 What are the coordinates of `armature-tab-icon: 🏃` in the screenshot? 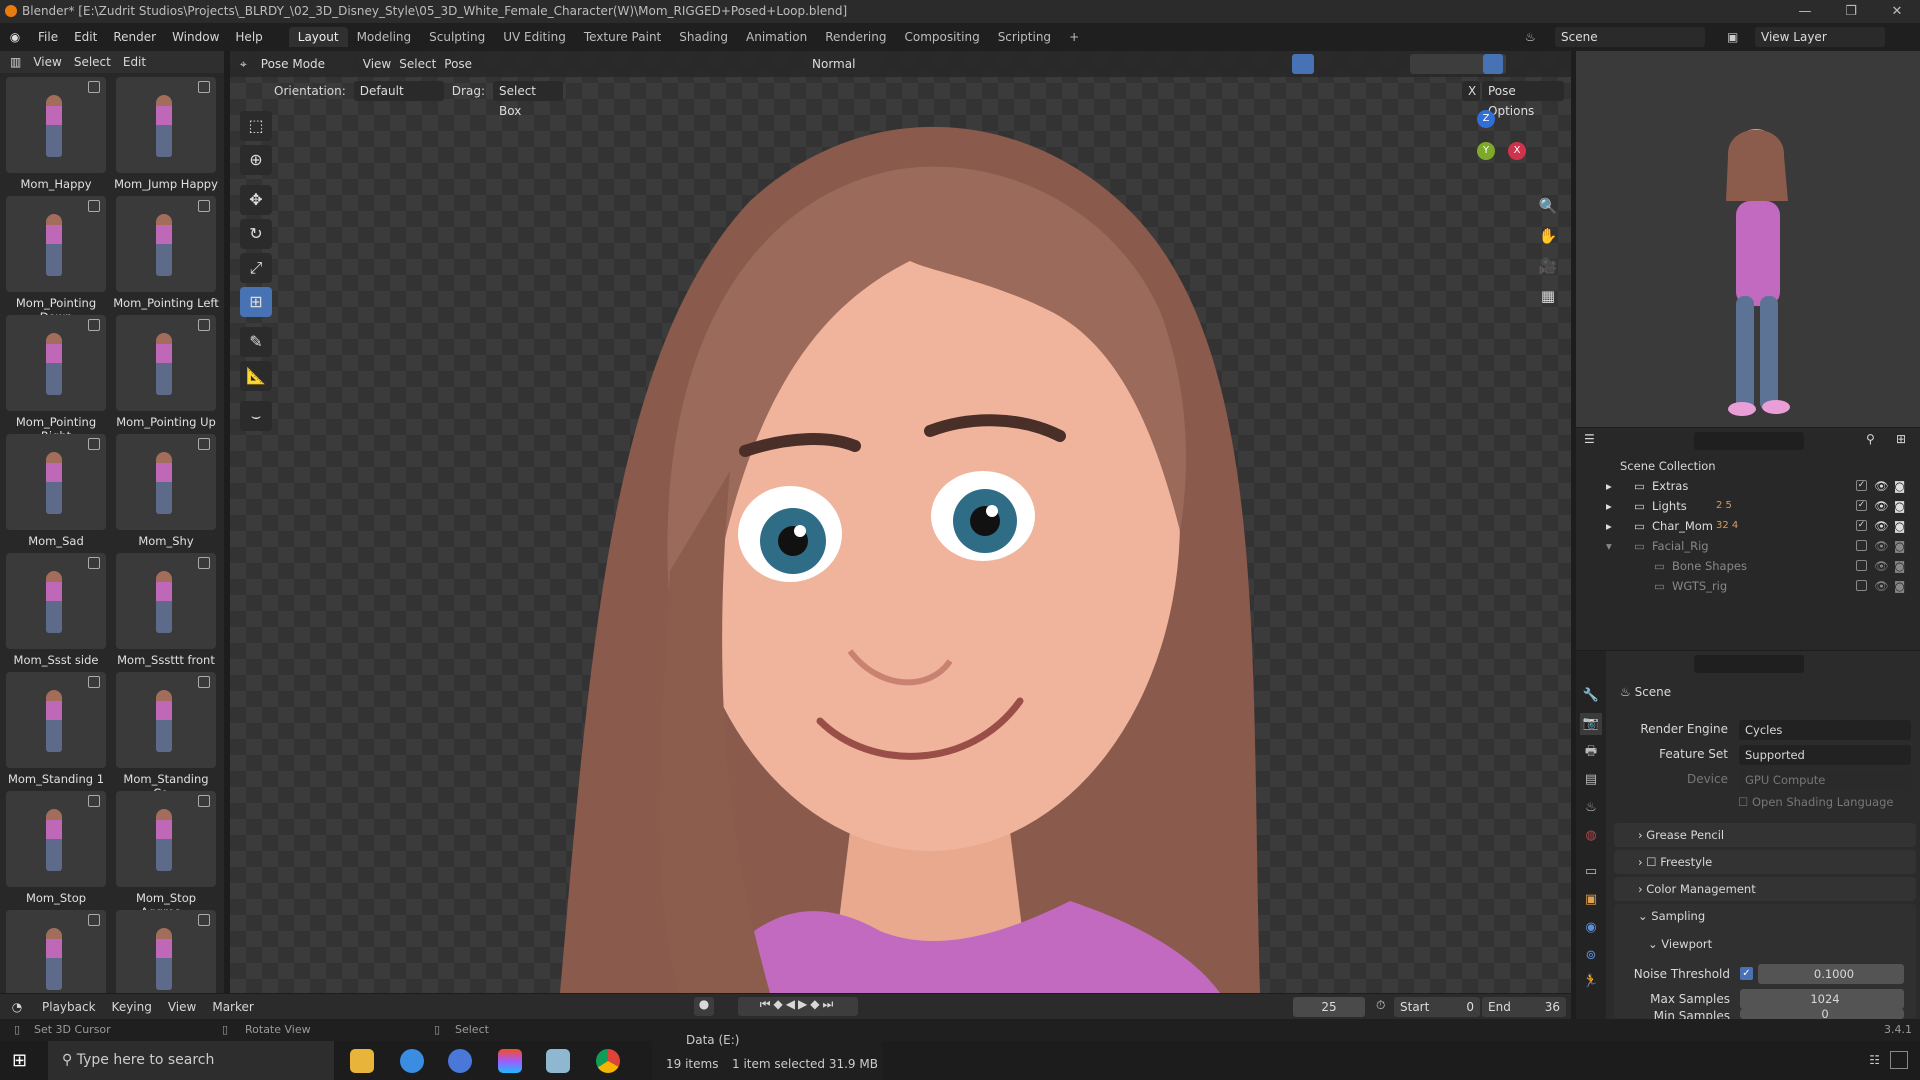 It's located at (1591, 982).